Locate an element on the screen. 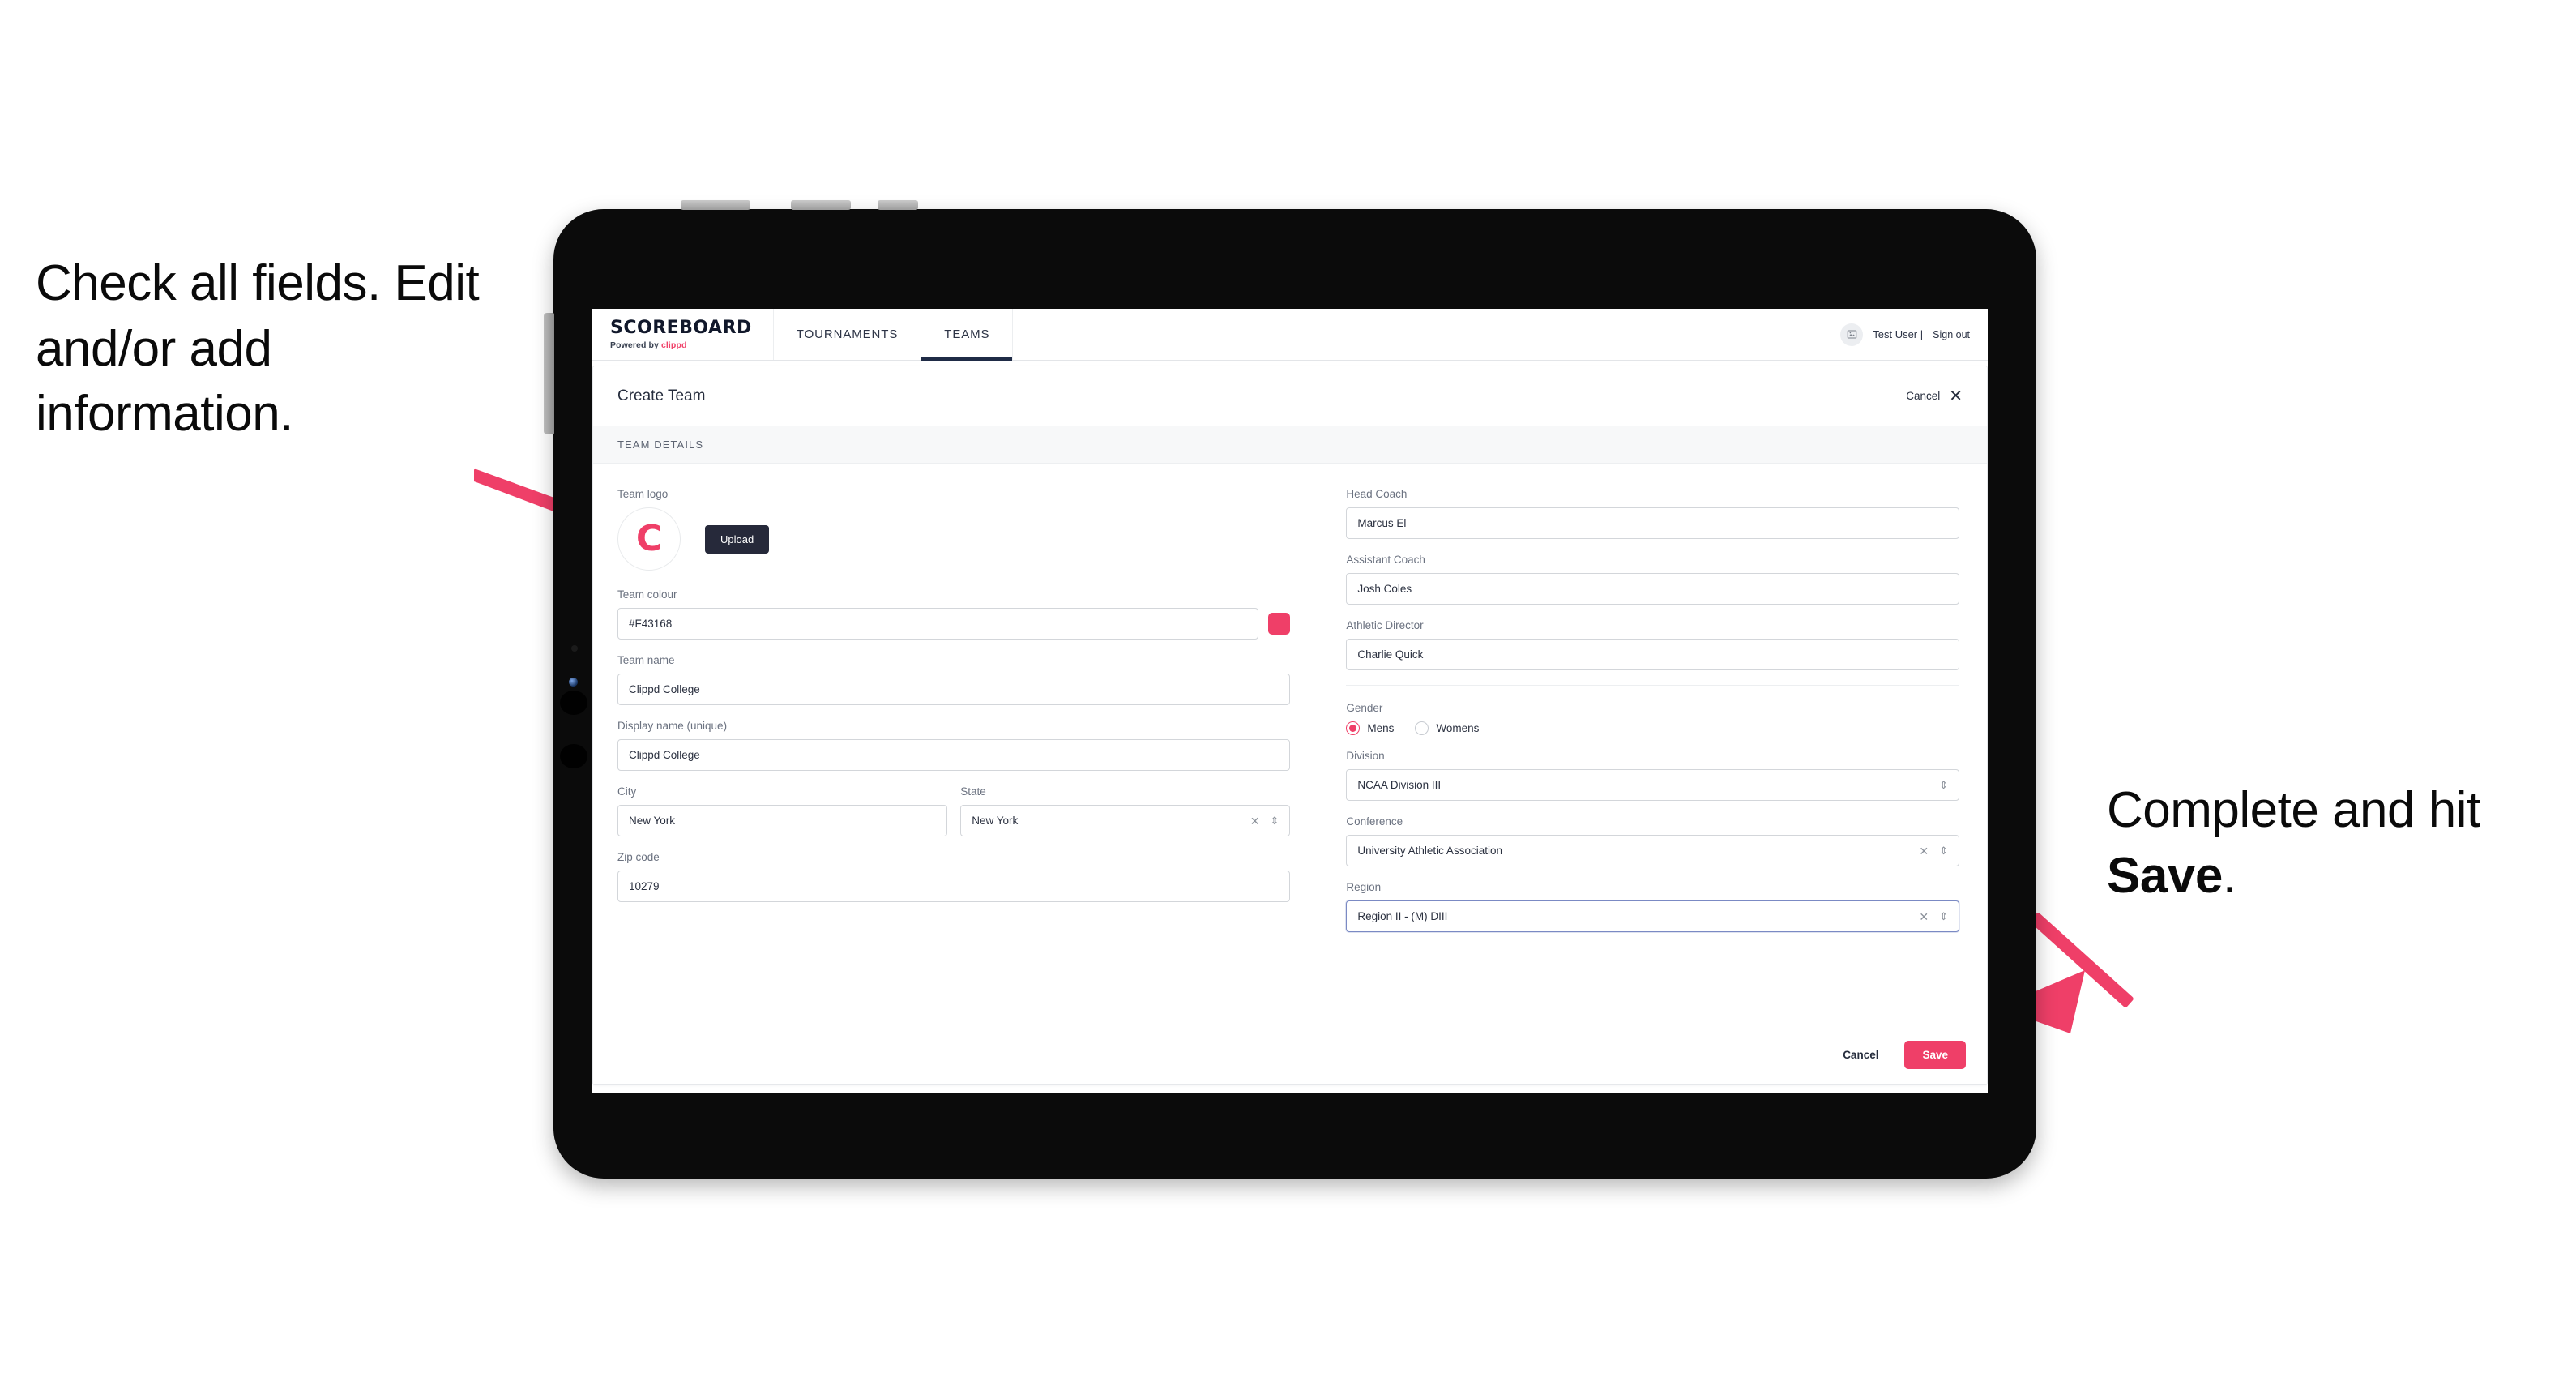 The height and width of the screenshot is (1386, 2576). nav-user-area: Test User | Sign out is located at coordinates (1914, 334).